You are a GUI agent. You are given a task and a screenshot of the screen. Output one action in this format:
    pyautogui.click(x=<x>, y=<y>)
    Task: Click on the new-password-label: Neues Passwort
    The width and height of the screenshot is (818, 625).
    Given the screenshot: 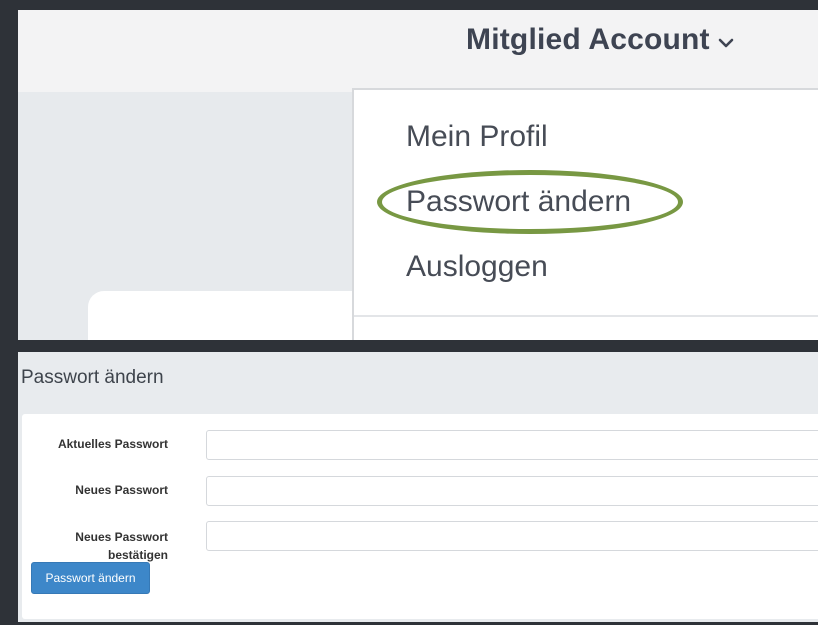 What is the action you would take?
    pyautogui.click(x=121, y=490)
    